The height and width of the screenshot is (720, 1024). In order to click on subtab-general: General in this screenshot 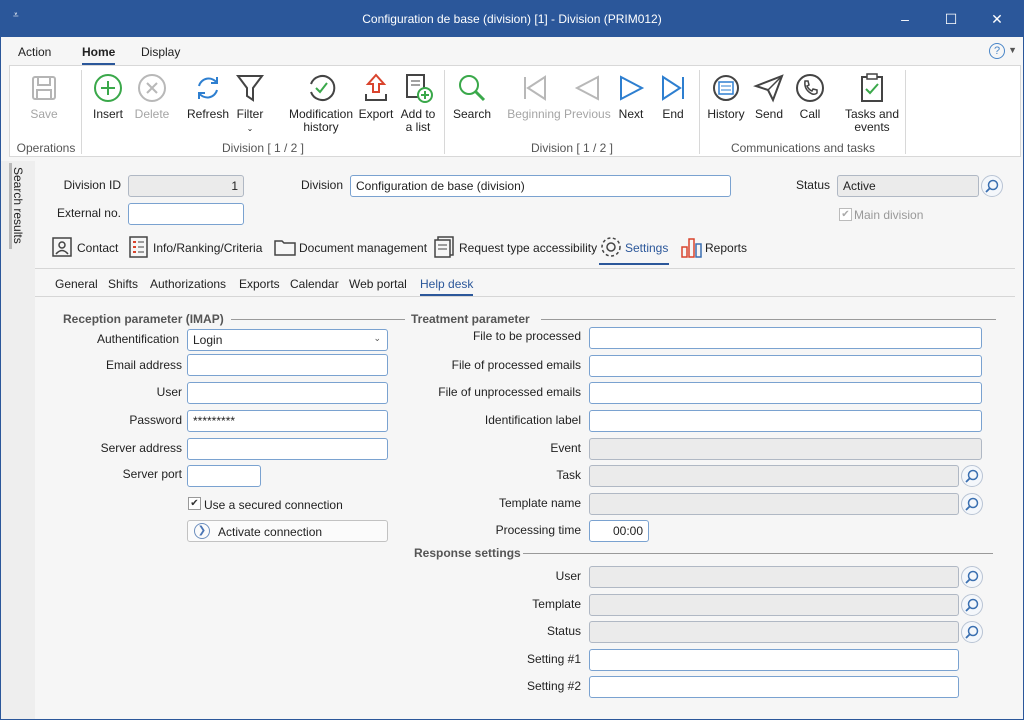, I will do `click(76, 284)`.